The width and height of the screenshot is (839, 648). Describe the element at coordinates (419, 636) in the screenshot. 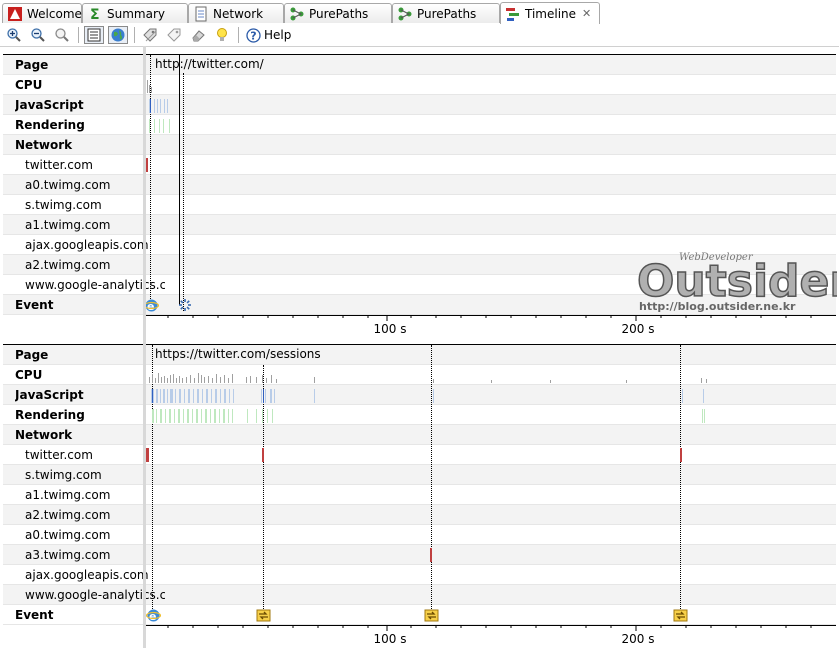

I see `time-axis-2: 100 s 200 s` at that location.